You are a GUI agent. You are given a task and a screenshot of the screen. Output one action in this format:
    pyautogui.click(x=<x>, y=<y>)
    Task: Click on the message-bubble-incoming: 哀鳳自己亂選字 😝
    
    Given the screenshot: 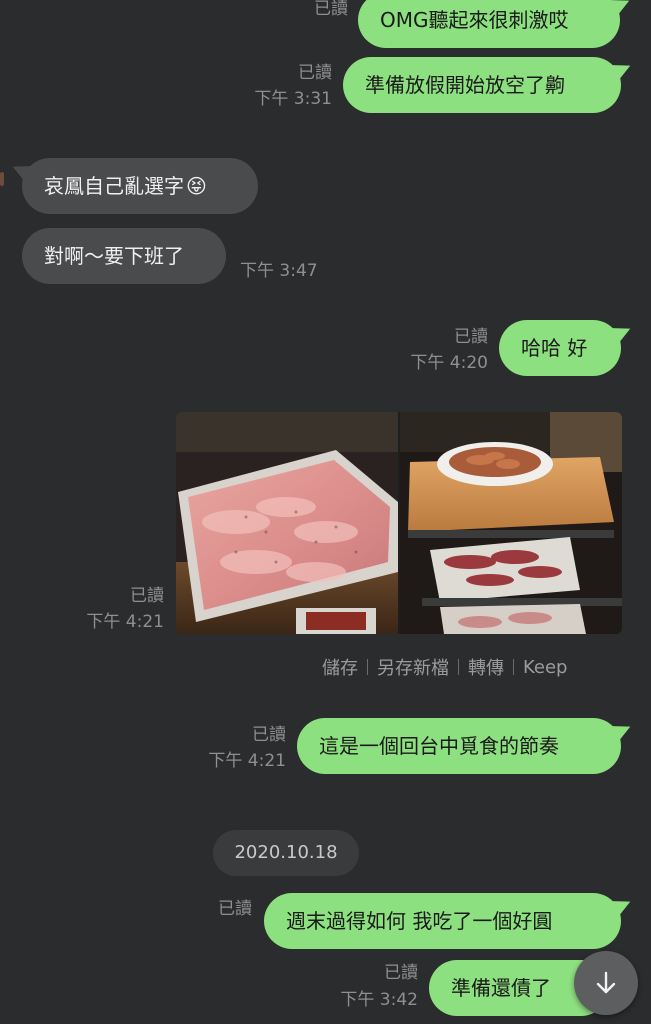 What is the action you would take?
    pyautogui.click(x=140, y=186)
    